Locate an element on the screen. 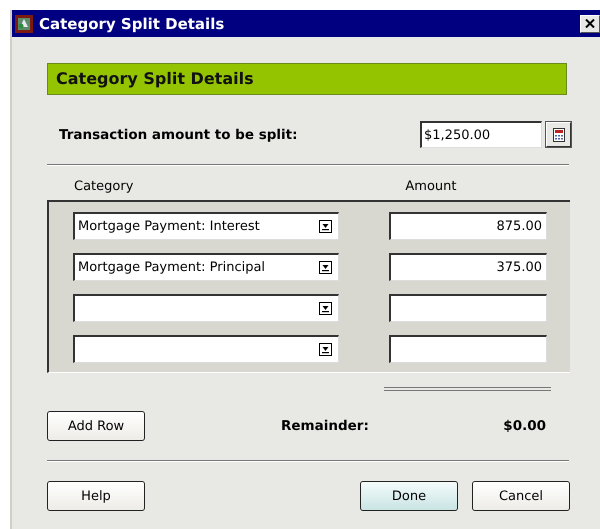  calculator-button is located at coordinates (558, 134).